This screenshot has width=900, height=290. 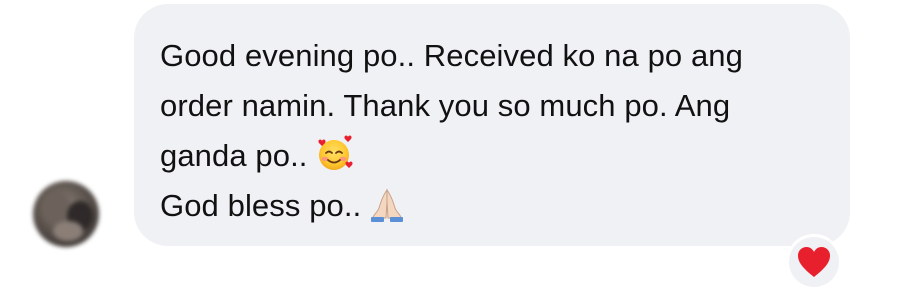 I want to click on message-line: ganda po.., so click(x=234, y=155).